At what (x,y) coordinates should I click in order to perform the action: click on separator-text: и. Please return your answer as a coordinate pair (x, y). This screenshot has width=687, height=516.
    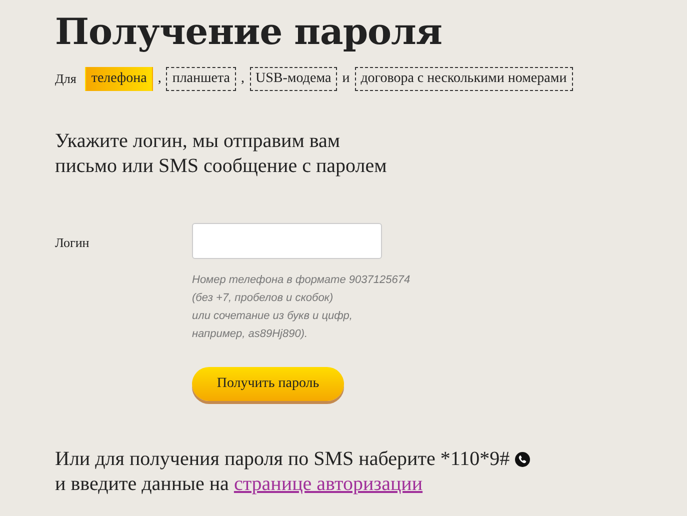
    Looking at the image, I should click on (346, 79).